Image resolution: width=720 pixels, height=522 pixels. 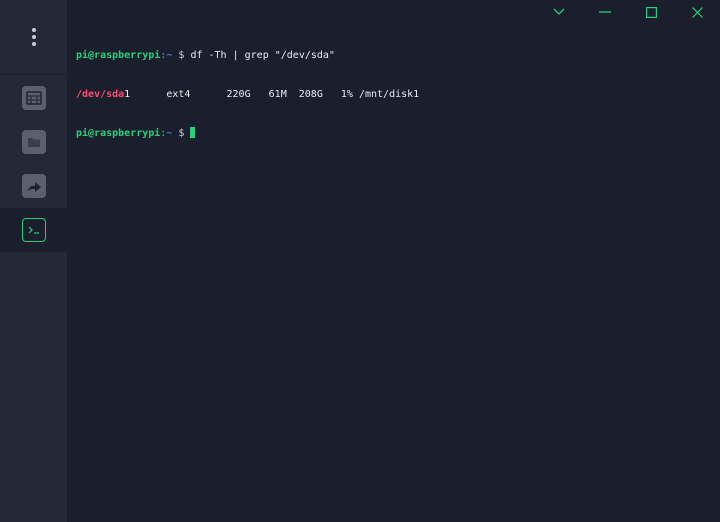 I want to click on minimize-icon, so click(x=605, y=12).